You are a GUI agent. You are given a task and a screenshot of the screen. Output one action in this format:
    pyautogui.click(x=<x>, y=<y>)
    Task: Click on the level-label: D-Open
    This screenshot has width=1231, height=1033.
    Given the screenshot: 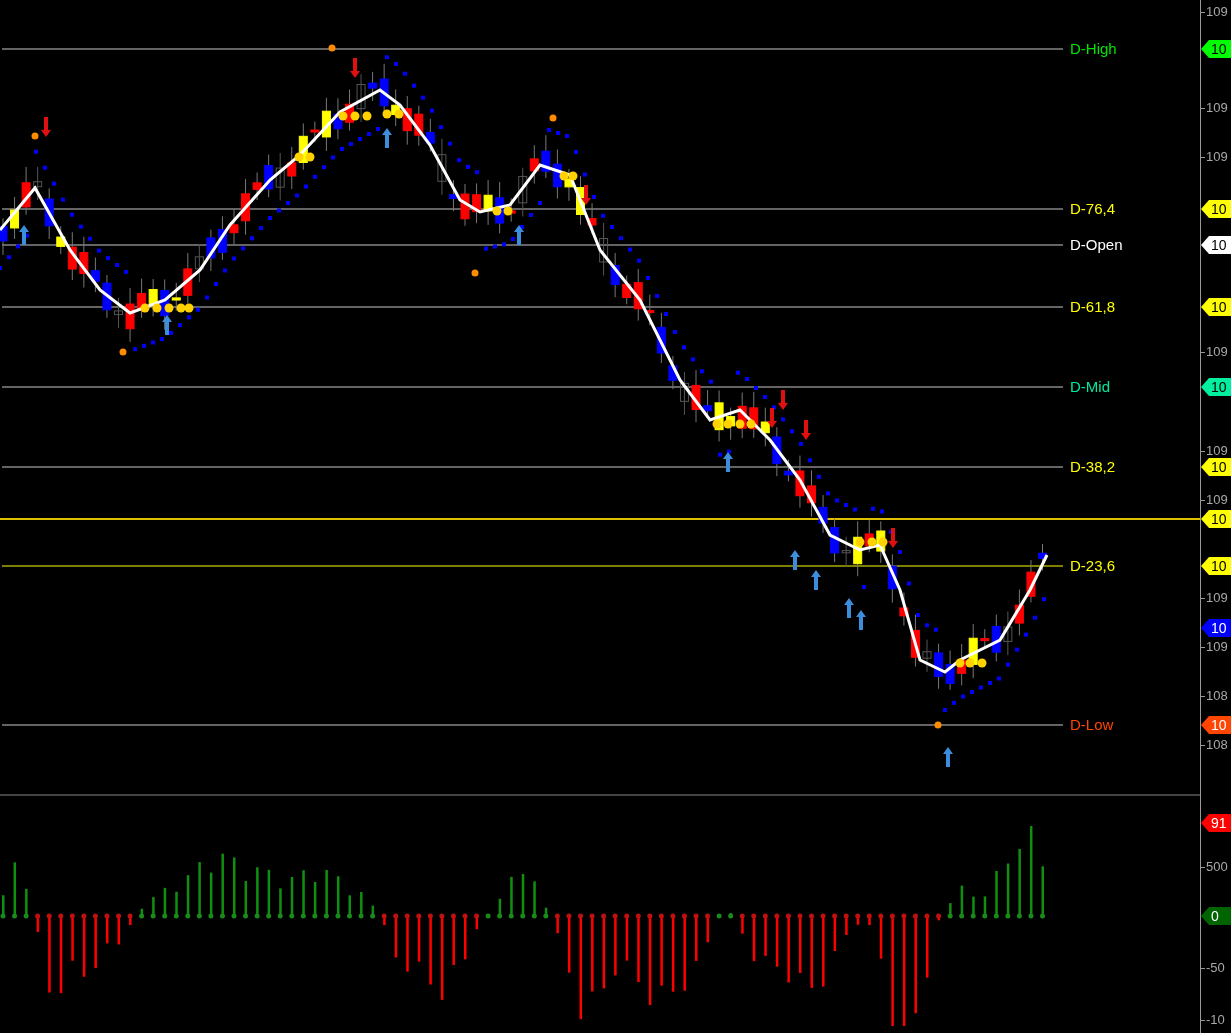 What is the action you would take?
    pyautogui.click(x=1096, y=245)
    